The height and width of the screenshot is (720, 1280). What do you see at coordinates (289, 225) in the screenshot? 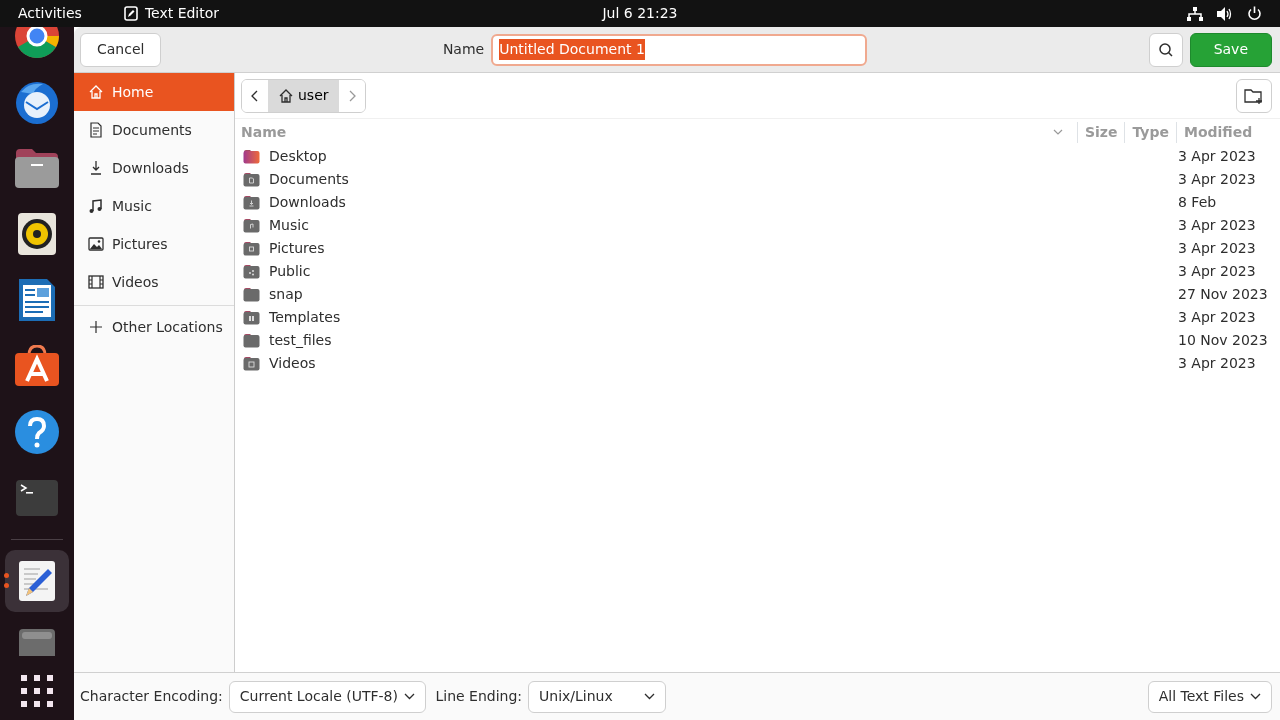
I see `file-name: Music` at bounding box center [289, 225].